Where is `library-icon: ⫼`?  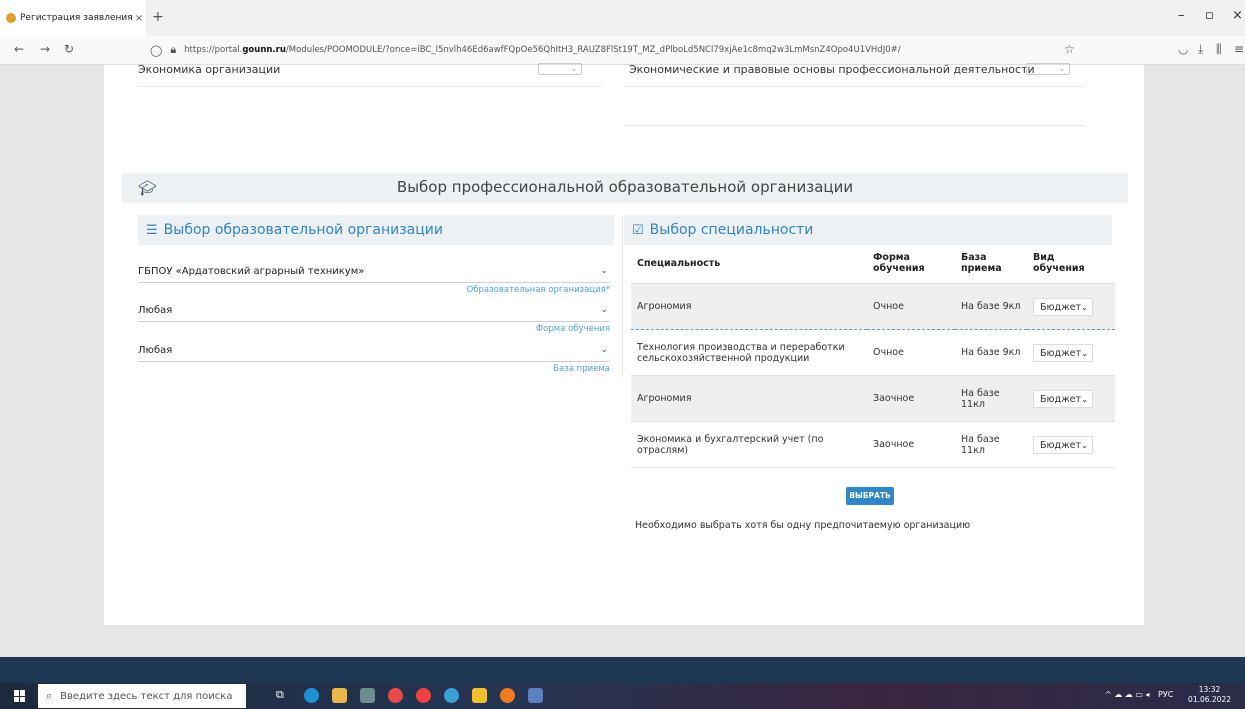 library-icon: ⫼ is located at coordinates (1219, 49).